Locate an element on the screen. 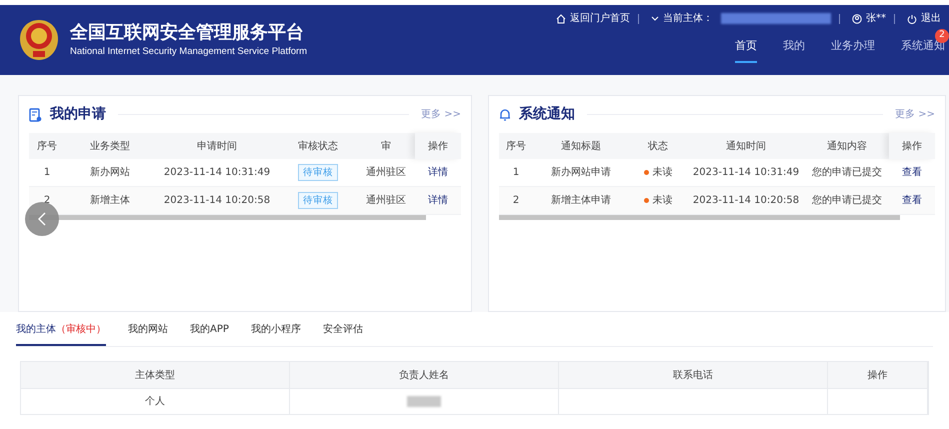  section-tab: 我的主体（审核中） is located at coordinates (61, 332).